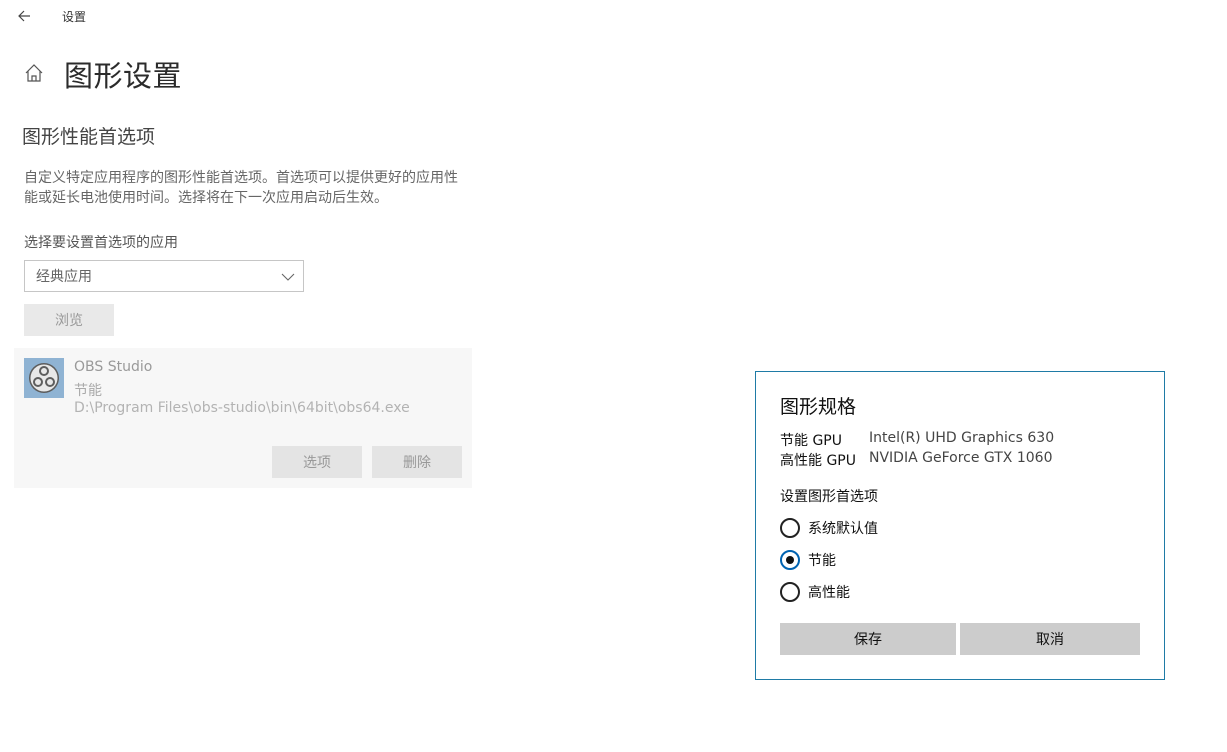 This screenshot has height=752, width=1227. What do you see at coordinates (961, 458) in the screenshot?
I see `spec-value-high-performance: NVIDIA GeForce GTX 1060` at bounding box center [961, 458].